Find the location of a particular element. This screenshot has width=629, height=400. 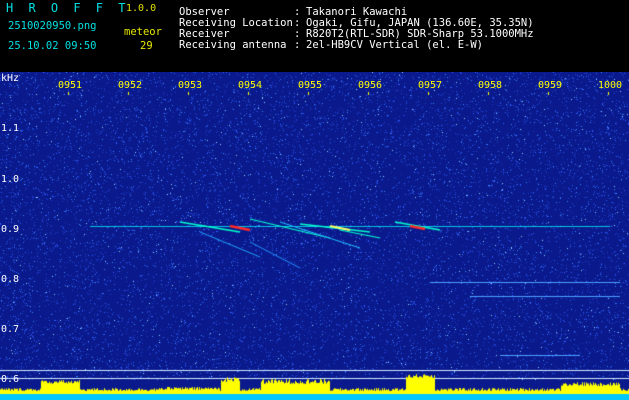

datetime: 25.10.02 09:50 is located at coordinates (52, 46).